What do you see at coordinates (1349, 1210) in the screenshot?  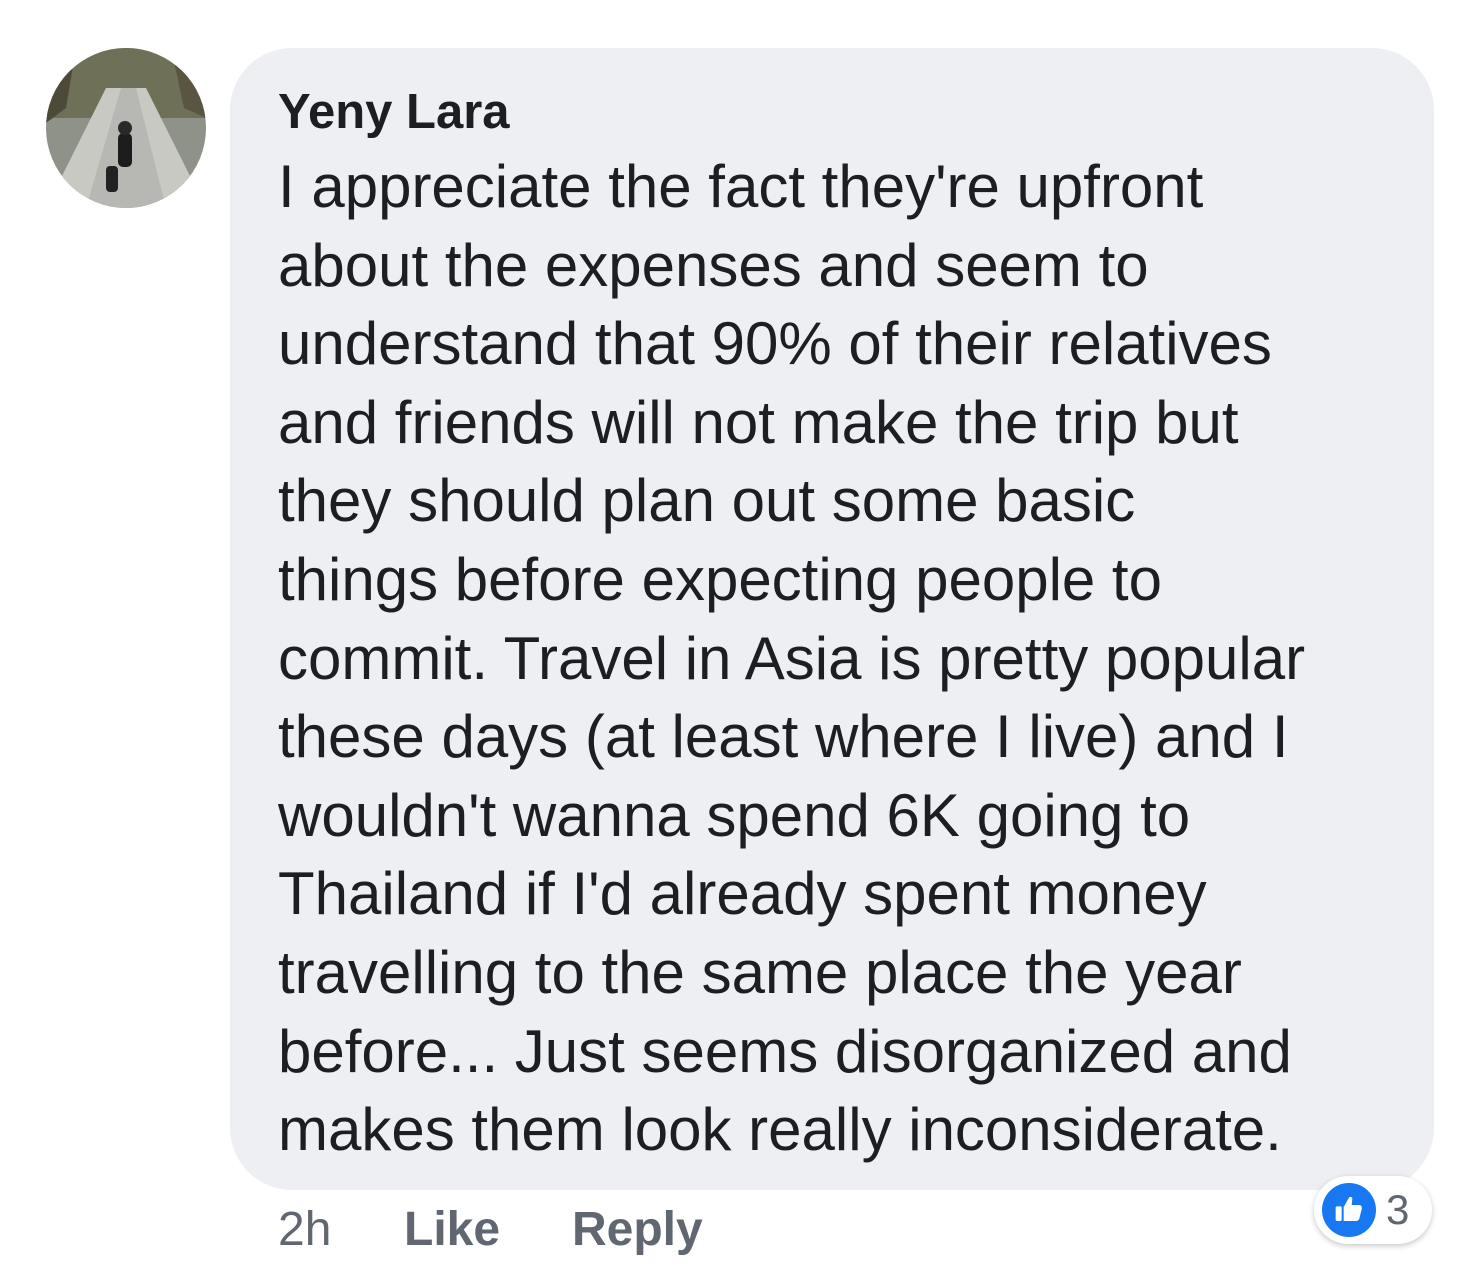 I see `thumbs-up-icon` at bounding box center [1349, 1210].